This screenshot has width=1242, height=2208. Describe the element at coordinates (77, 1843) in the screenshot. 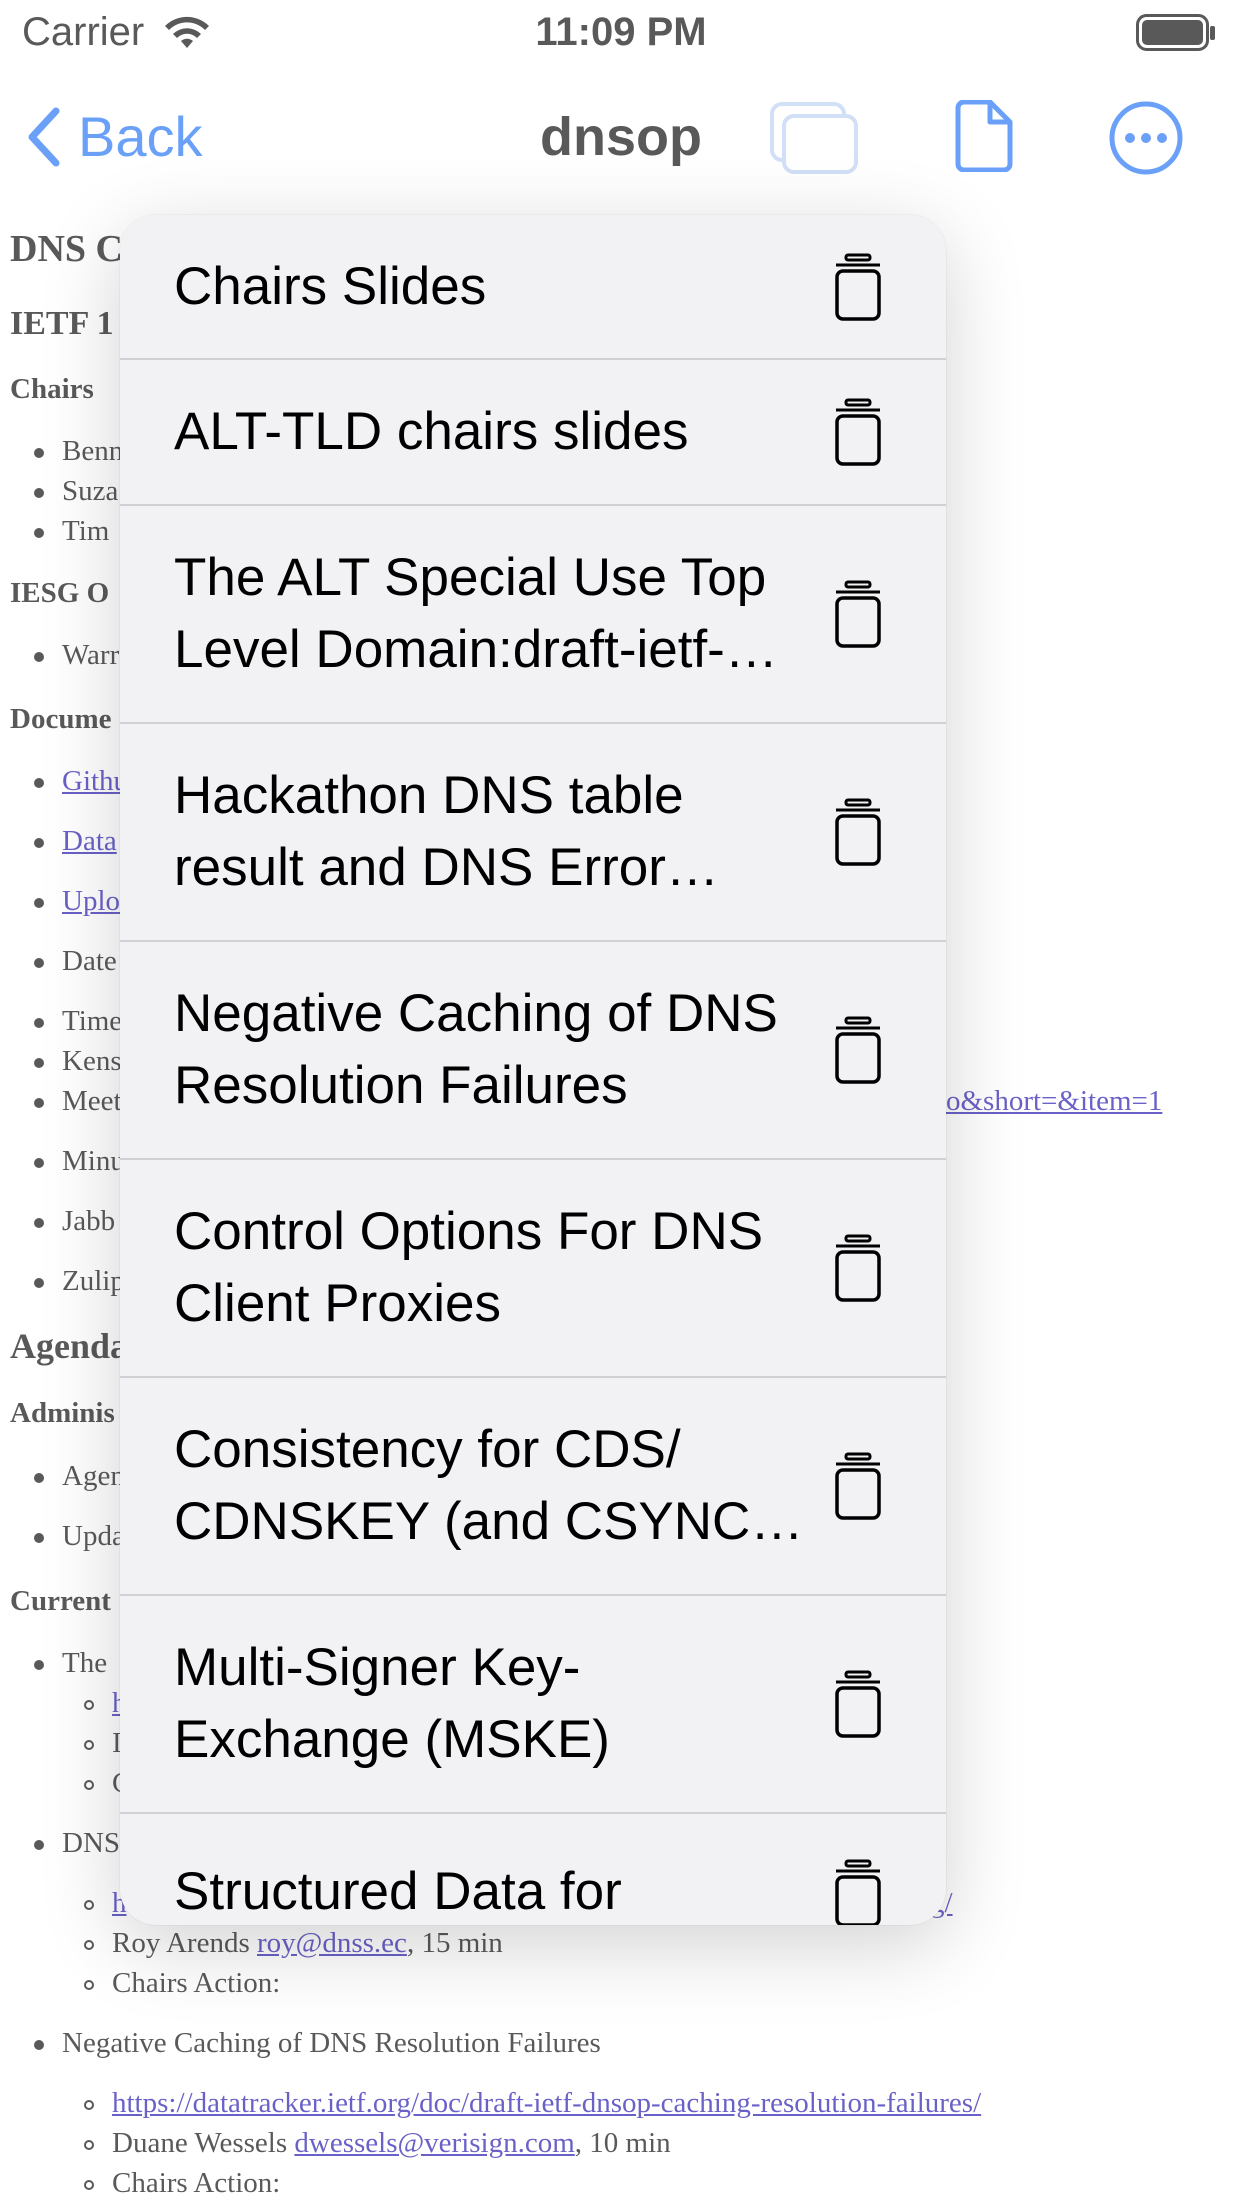

I see `list-item: DNS` at that location.